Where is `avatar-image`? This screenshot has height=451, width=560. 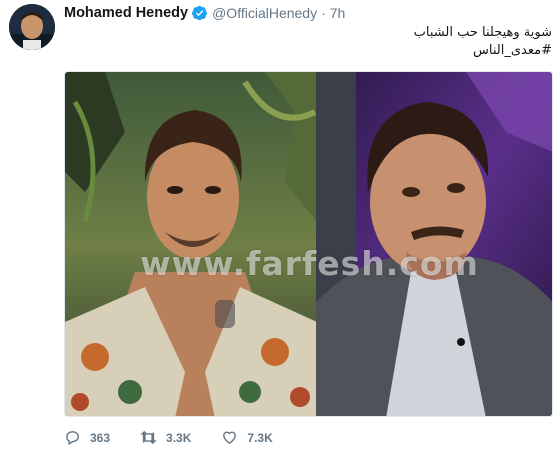 avatar-image is located at coordinates (32, 27).